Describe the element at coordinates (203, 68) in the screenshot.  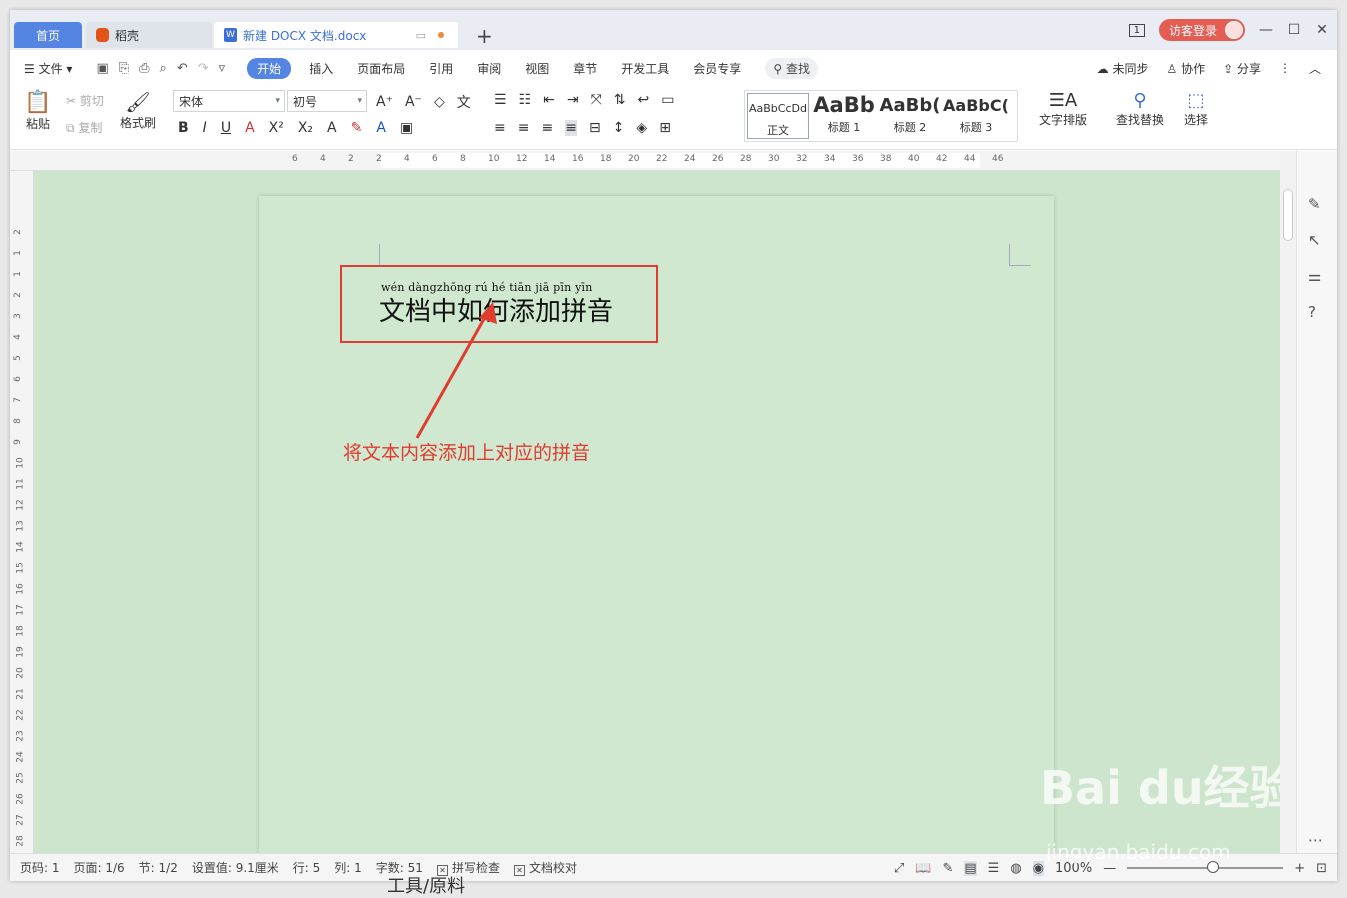
I see `redo-icon: ↷` at that location.